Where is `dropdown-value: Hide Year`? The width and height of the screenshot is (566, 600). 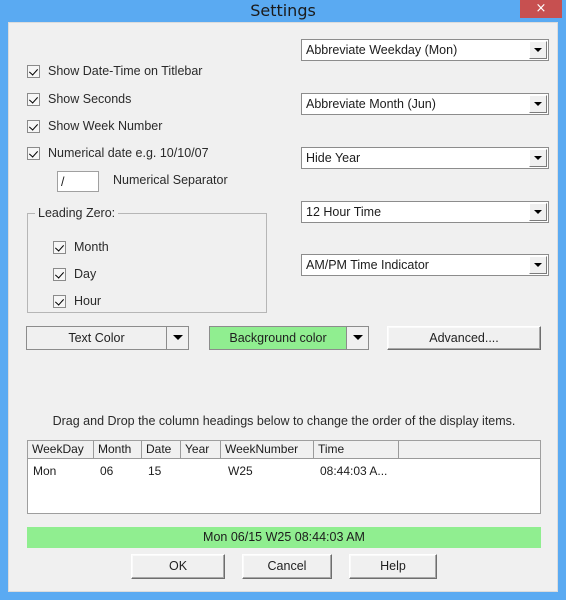 dropdown-value: Hide Year is located at coordinates (333, 158).